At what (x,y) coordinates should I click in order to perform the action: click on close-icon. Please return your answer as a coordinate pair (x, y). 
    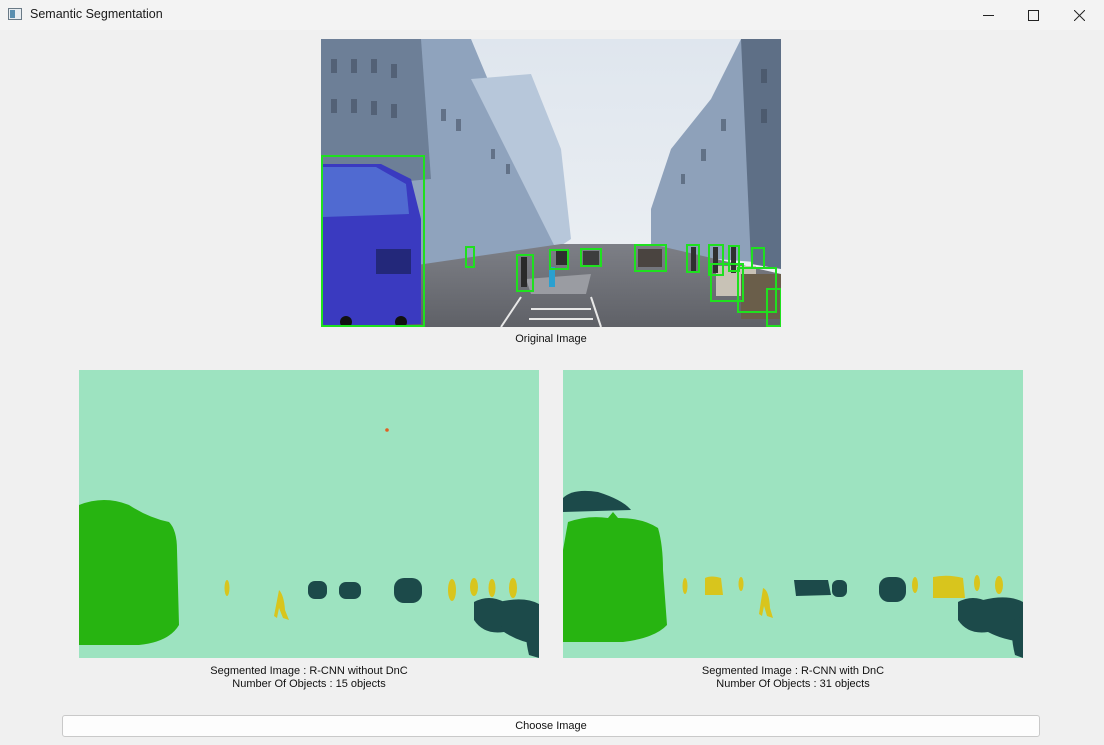
    Looking at the image, I should click on (1079, 15).